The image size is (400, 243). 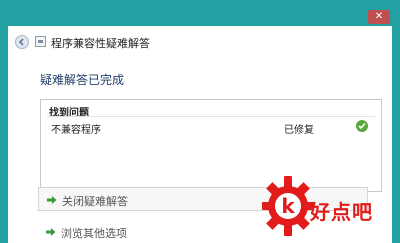 What do you see at coordinates (4, 134) in the screenshot?
I see `window-frame-left` at bounding box center [4, 134].